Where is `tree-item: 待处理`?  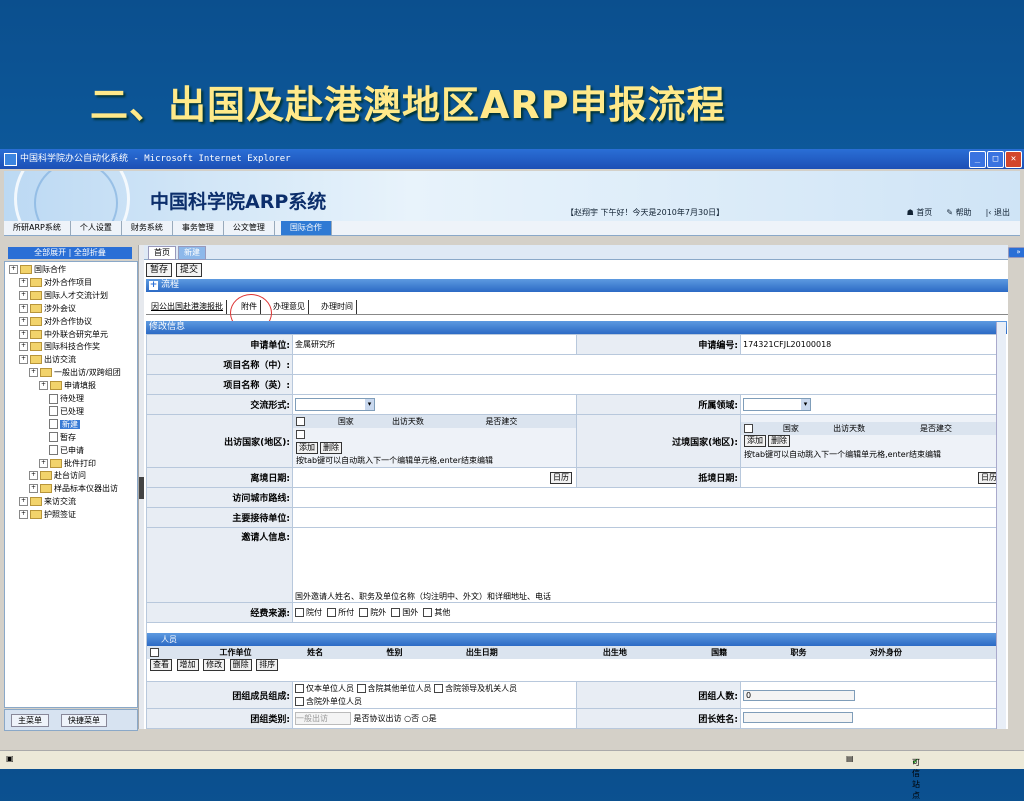 tree-item: 待处理 is located at coordinates (66, 399).